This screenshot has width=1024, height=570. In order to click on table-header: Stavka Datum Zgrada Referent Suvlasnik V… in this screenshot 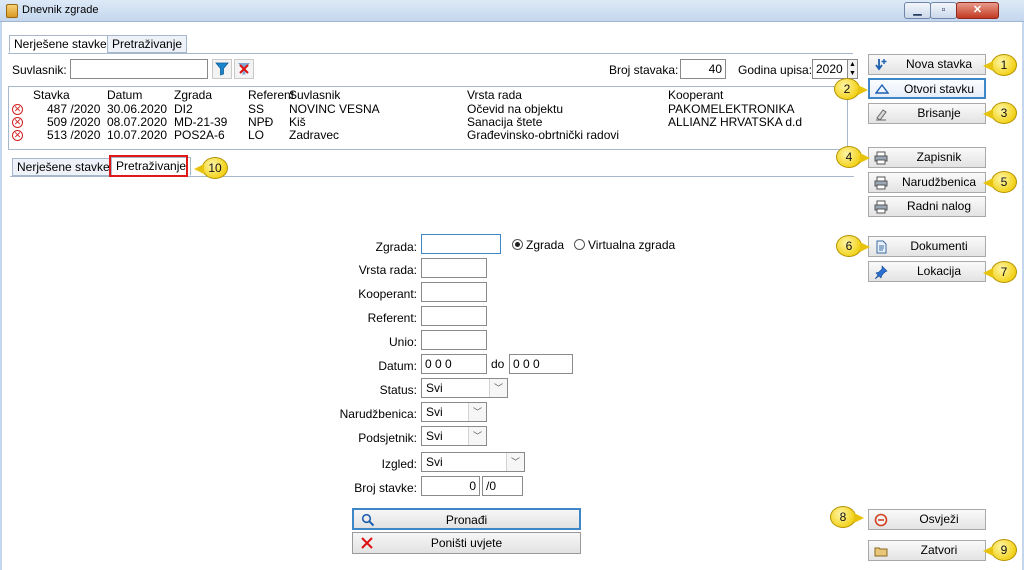, I will do `click(428, 95)`.